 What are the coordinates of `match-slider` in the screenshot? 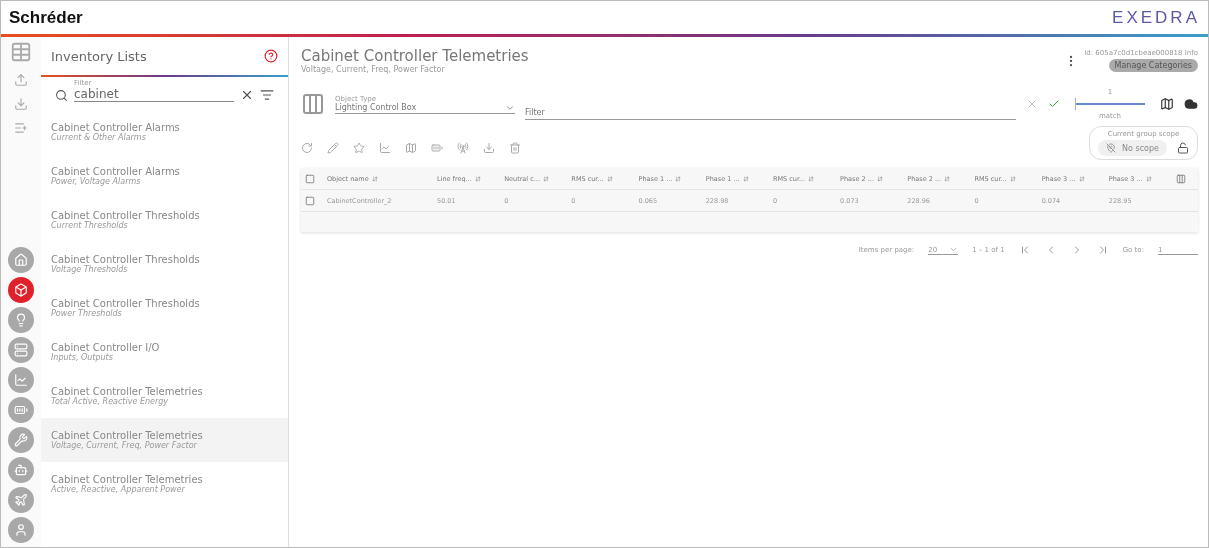 It's located at (1110, 104).